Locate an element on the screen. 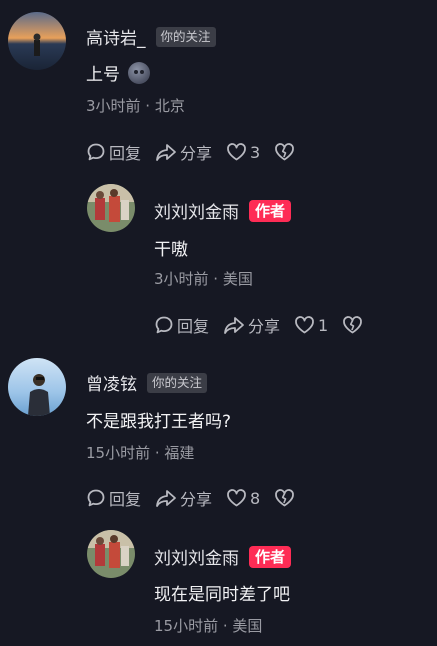  comment-text: 现在是同时差了吧 is located at coordinates (222, 592).